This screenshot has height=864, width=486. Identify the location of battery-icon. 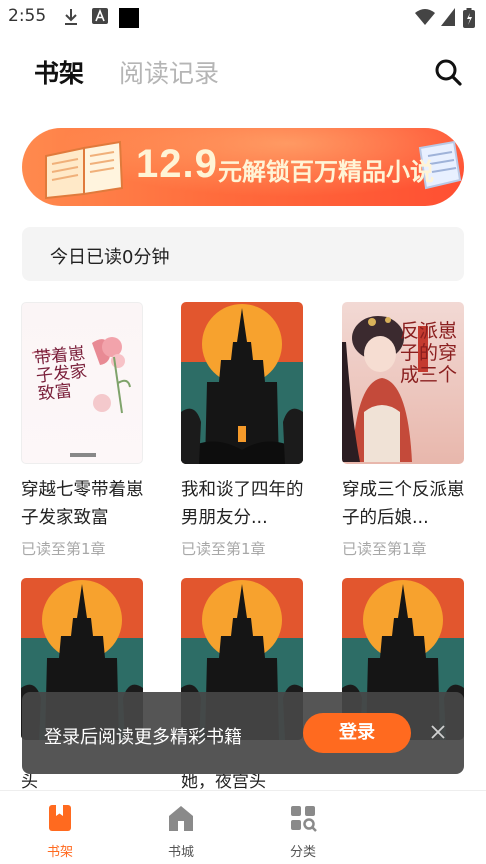
(469, 18).